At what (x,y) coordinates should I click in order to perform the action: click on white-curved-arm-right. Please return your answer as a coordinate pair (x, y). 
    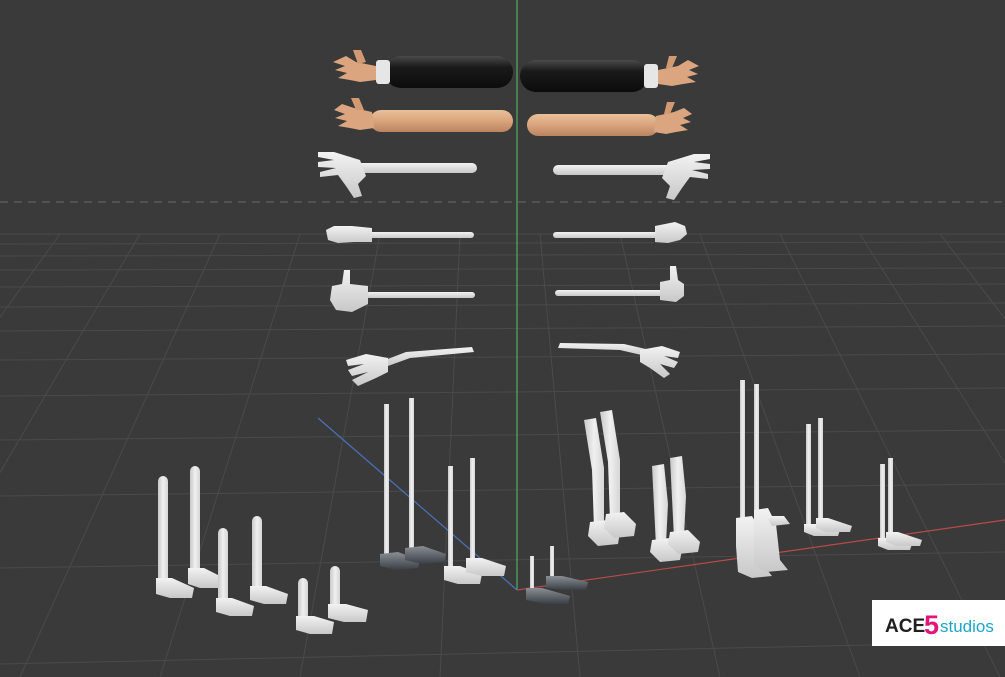
    Looking at the image, I should click on (619, 360).